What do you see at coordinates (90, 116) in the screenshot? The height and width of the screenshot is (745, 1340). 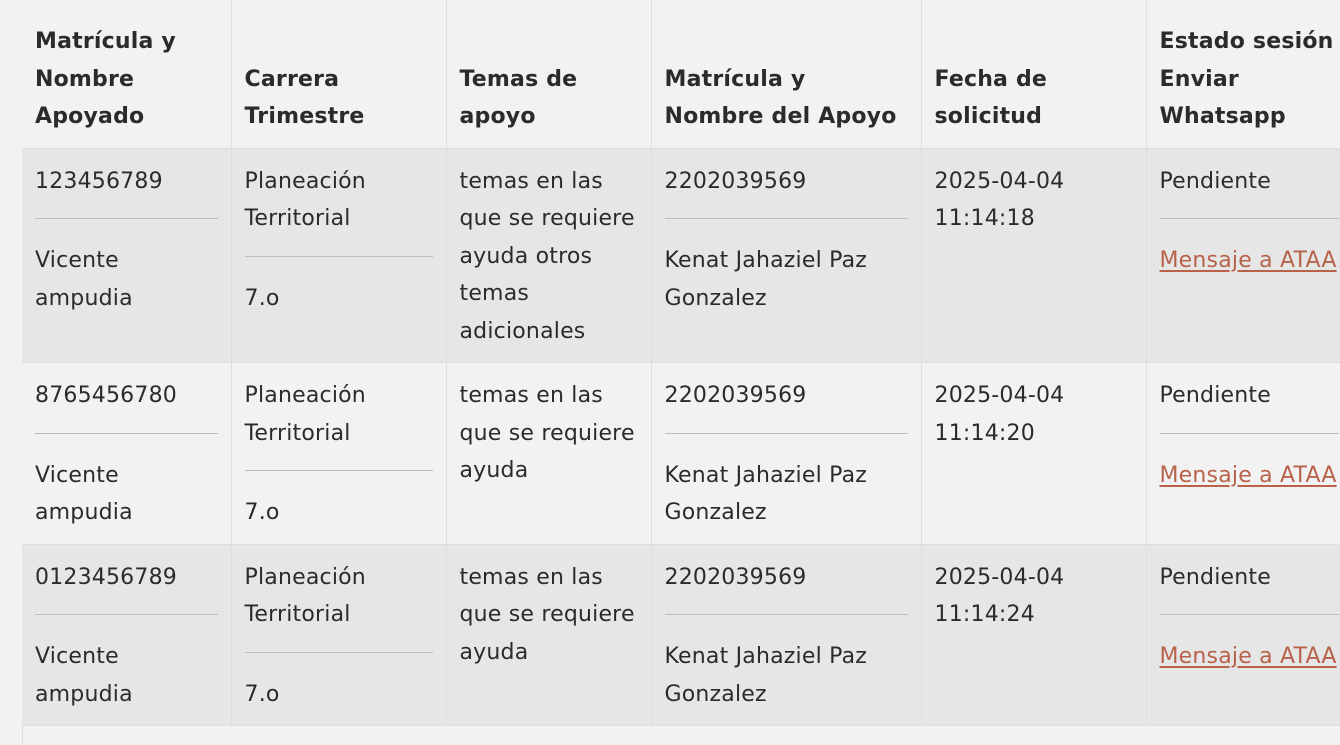 I see `header-text: Apoyado` at bounding box center [90, 116].